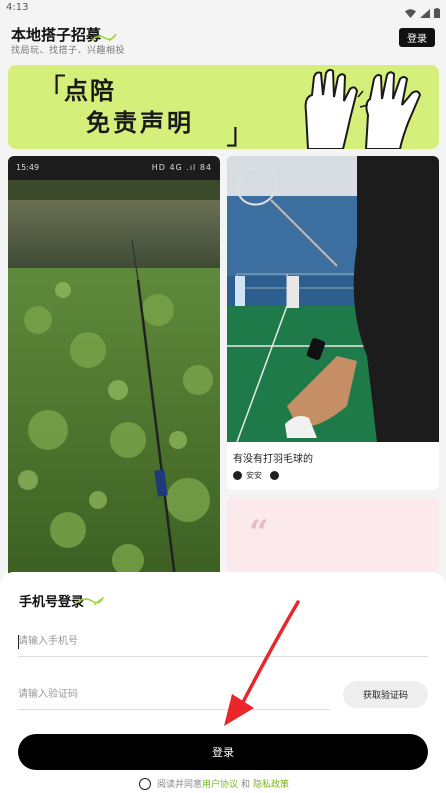  What do you see at coordinates (241, 133) in the screenshot?
I see `banner-bracket-close: 」` at bounding box center [241, 133].